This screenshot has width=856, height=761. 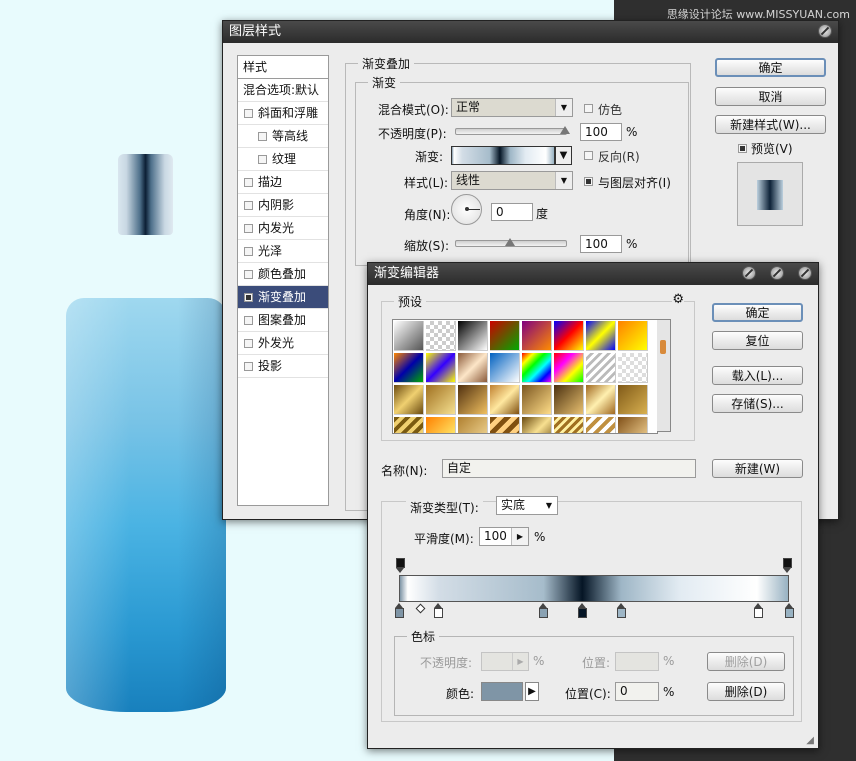 I want to click on minimize-icon, so click(x=749, y=273).